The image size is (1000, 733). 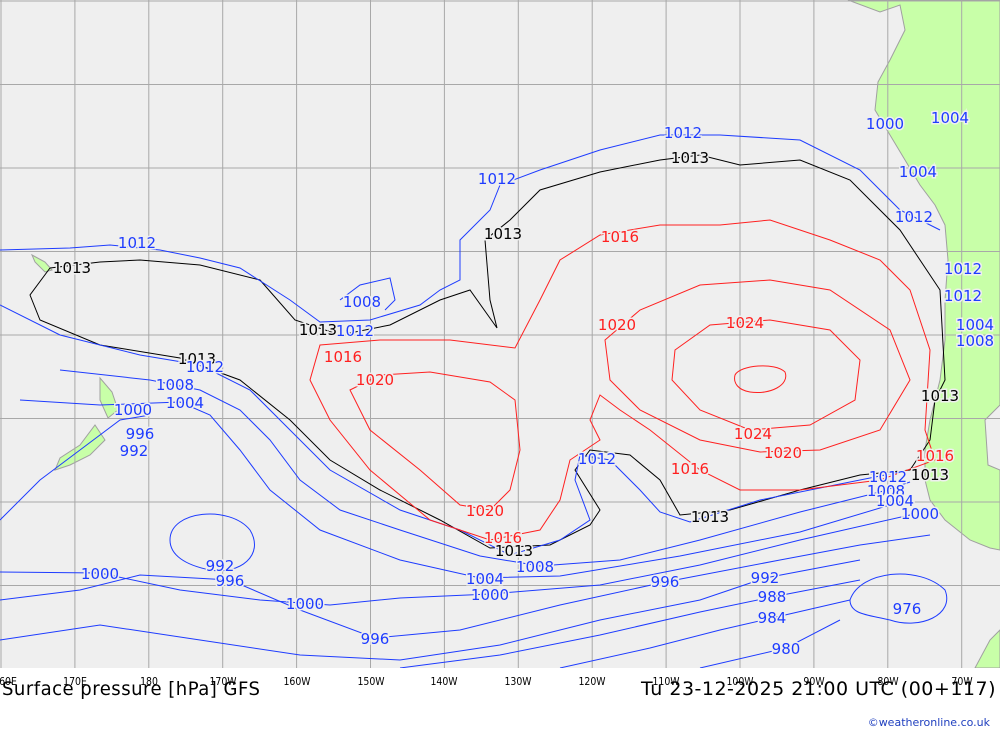 I want to click on credit-link: ©weatheronline.co.uk, so click(x=929, y=722).